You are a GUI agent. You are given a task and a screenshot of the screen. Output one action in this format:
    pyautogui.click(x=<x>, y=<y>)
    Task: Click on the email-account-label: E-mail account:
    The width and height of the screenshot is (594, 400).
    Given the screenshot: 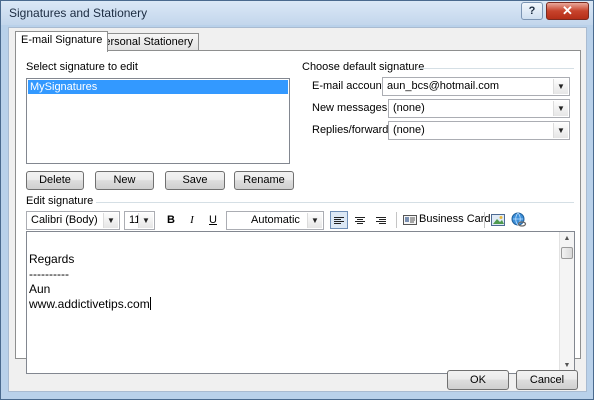 What is the action you would take?
    pyautogui.click(x=350, y=86)
    